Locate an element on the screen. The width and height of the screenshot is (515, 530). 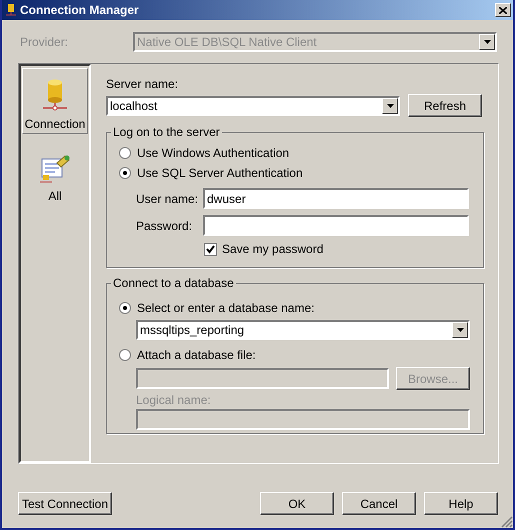
logical-name-field is located at coordinates (303, 419).